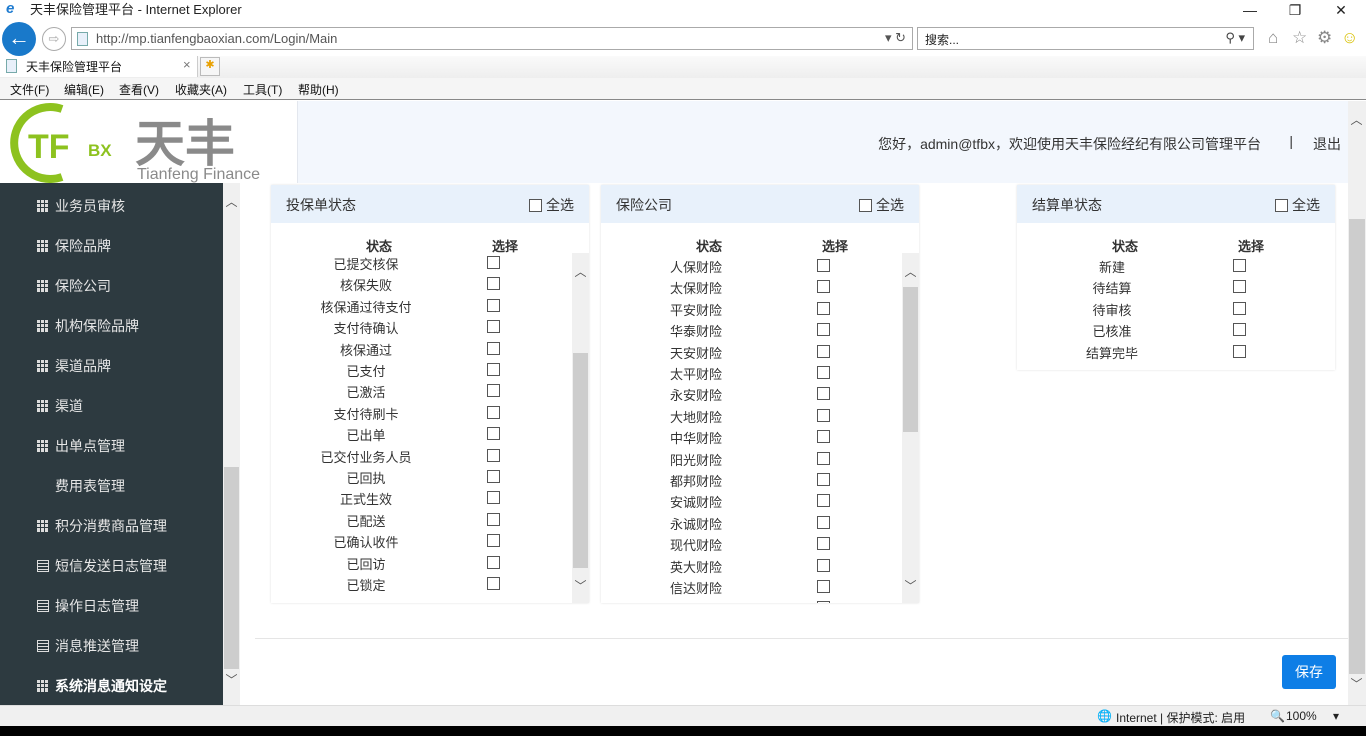  I want to click on sidebar-item: 消息推送管理, so click(88, 646).